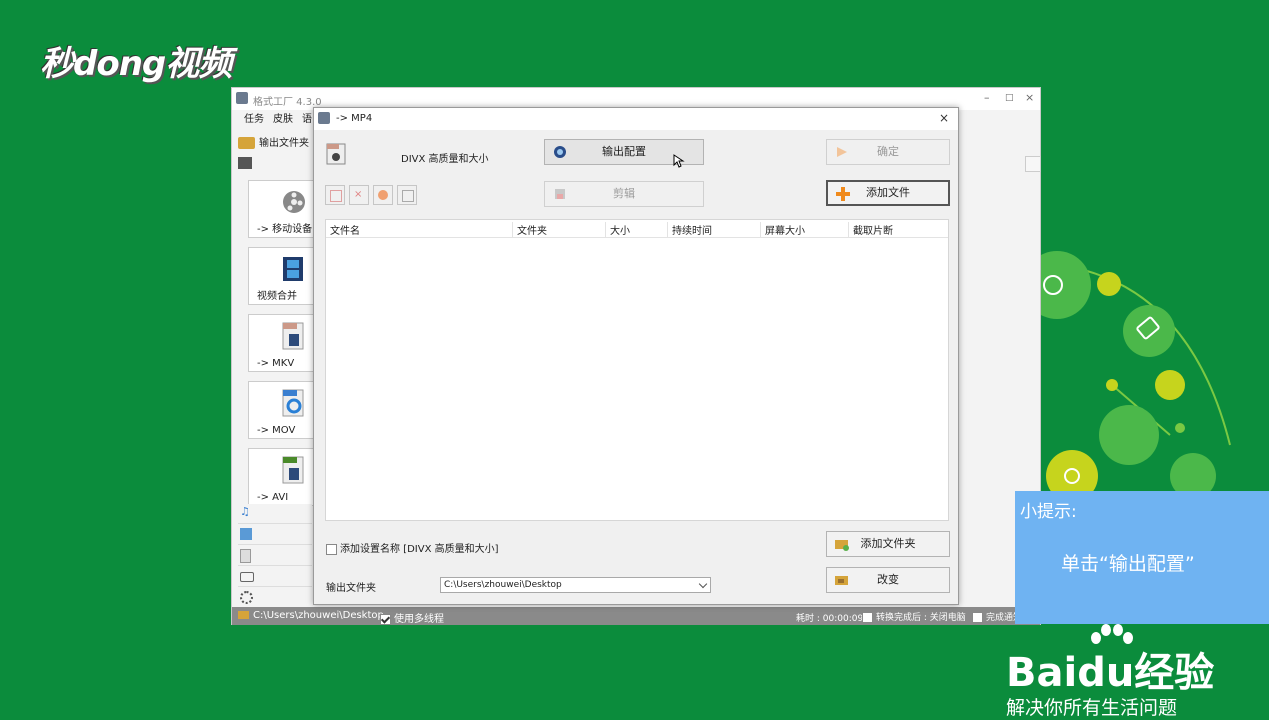 The height and width of the screenshot is (720, 1269). What do you see at coordinates (842, 545) in the screenshot?
I see `add-folder-icon` at bounding box center [842, 545].